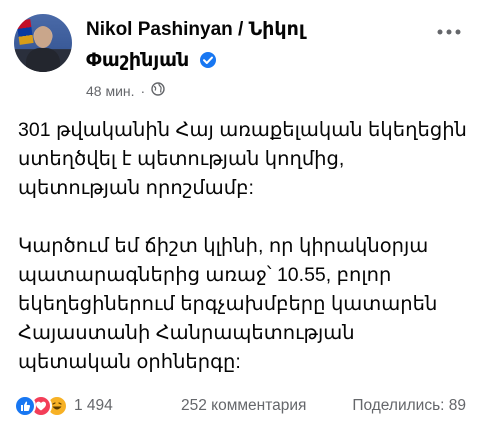 This screenshot has height=435, width=480. I want to click on avatar-suit, so click(43, 60).